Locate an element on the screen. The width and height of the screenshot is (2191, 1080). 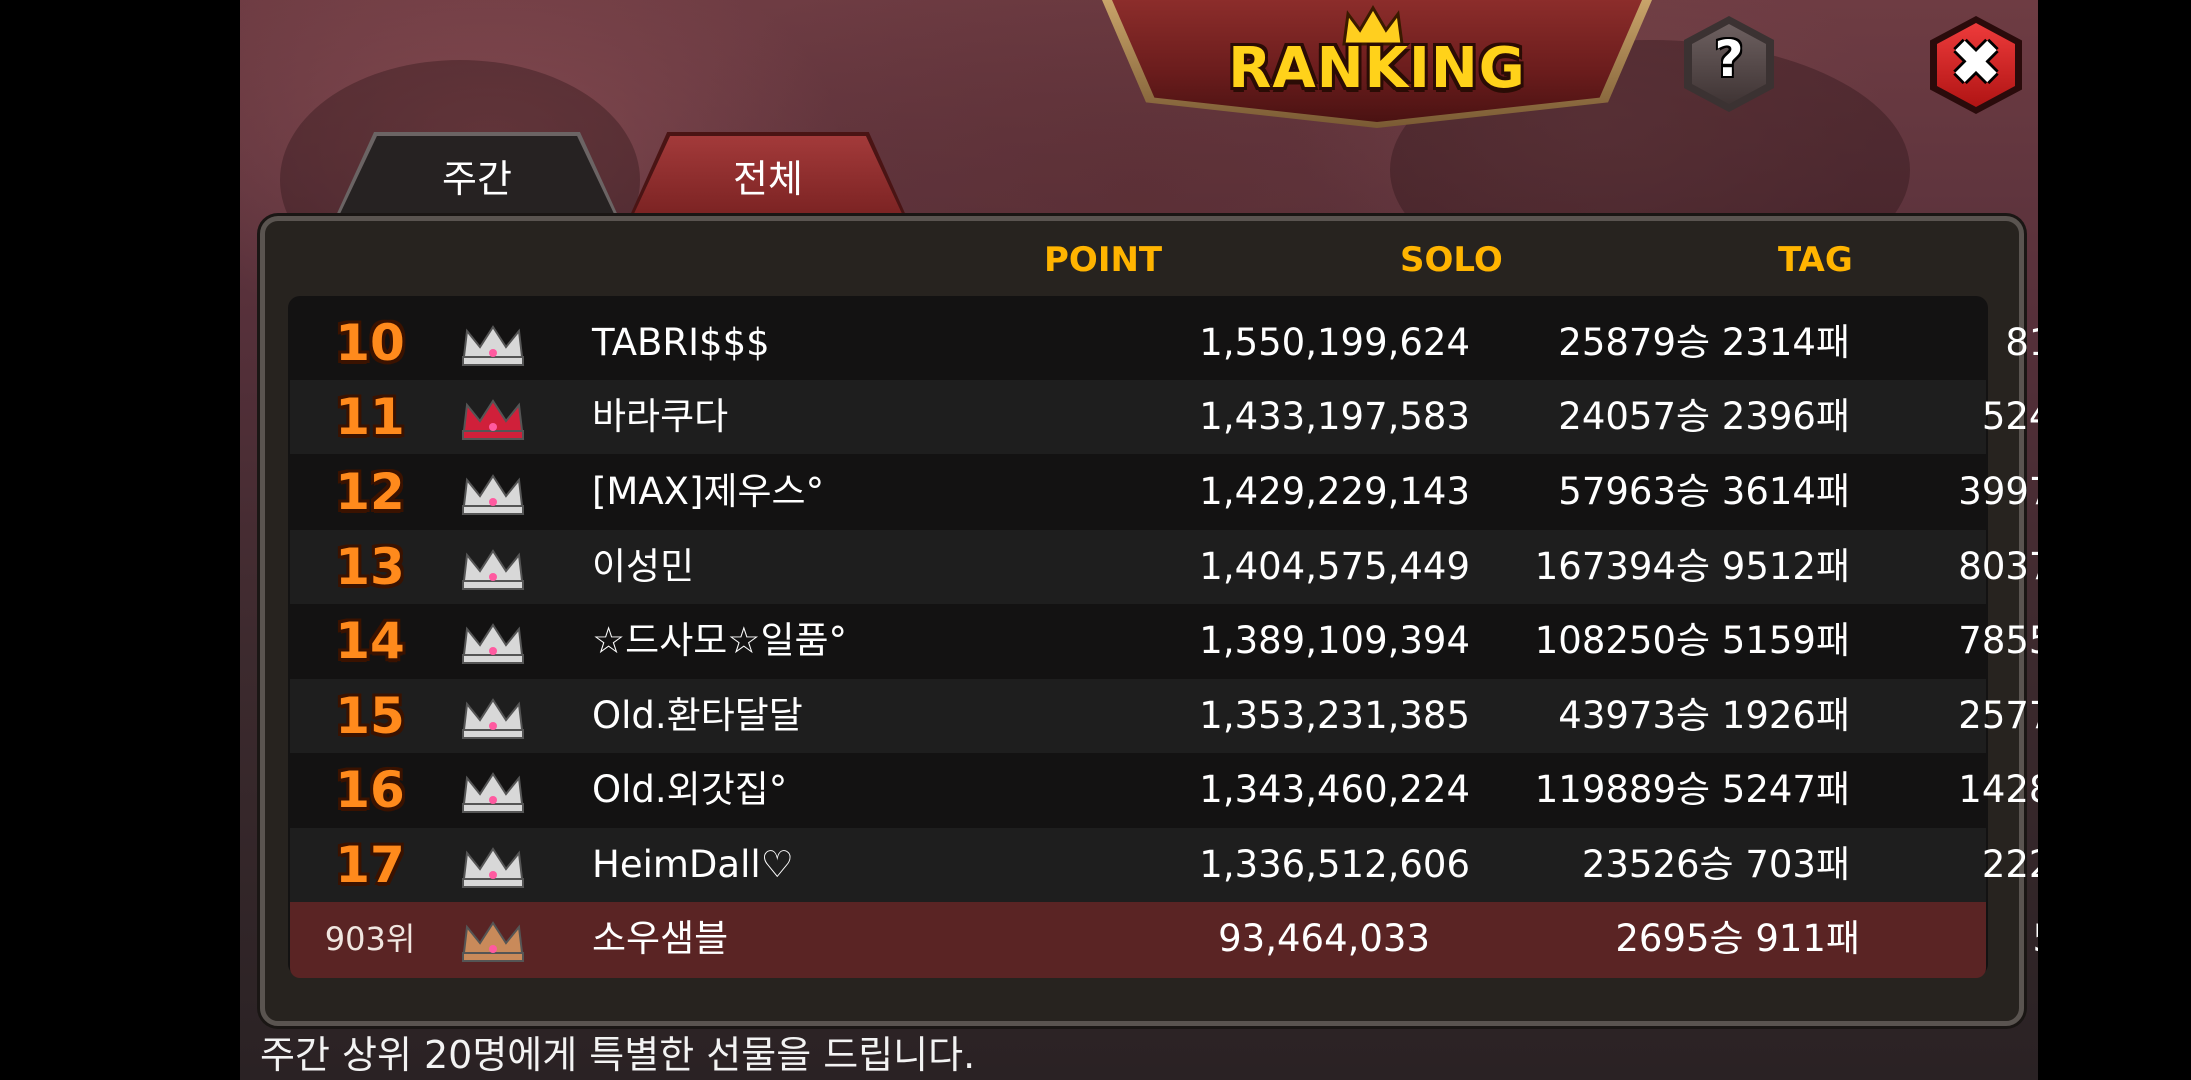
rank-number: 15 is located at coordinates (370, 716).